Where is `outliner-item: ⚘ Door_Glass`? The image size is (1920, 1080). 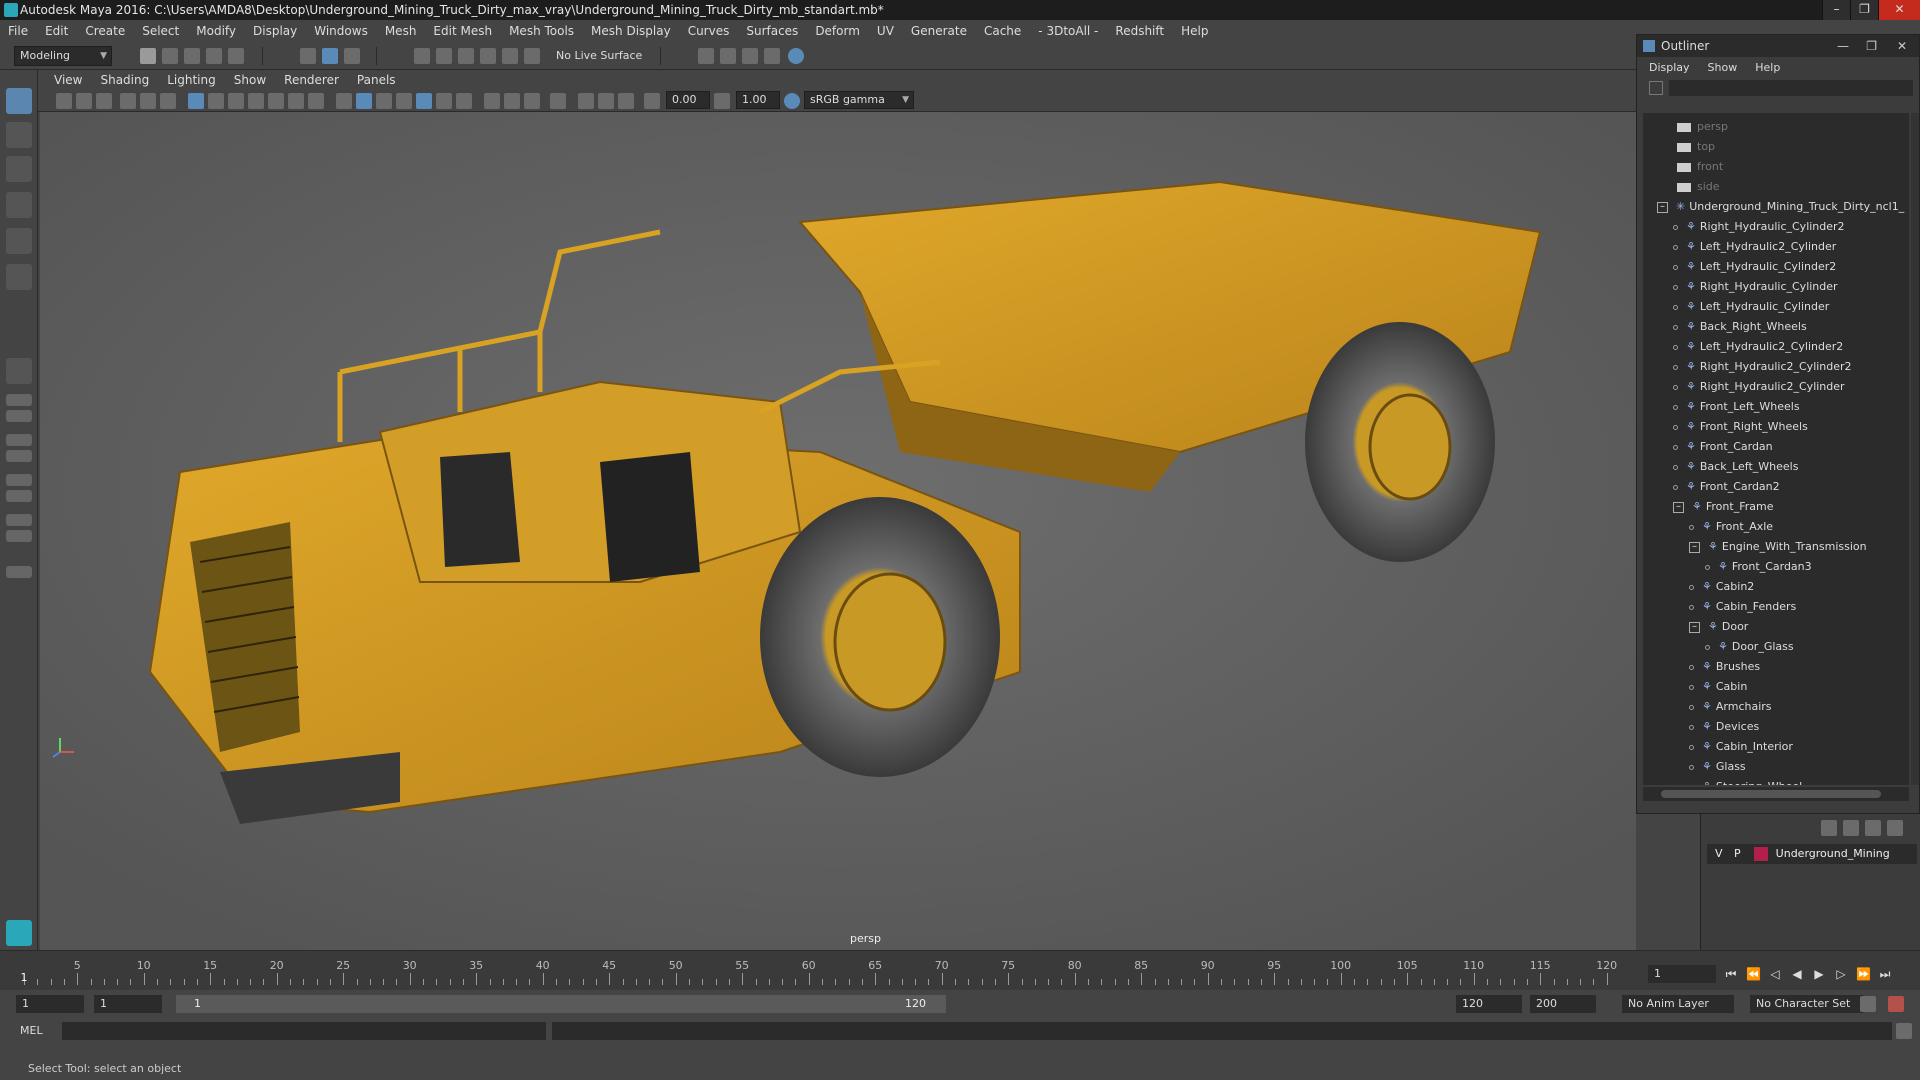
outliner-item: ⚘ Door_Glass is located at coordinates (1749, 647).